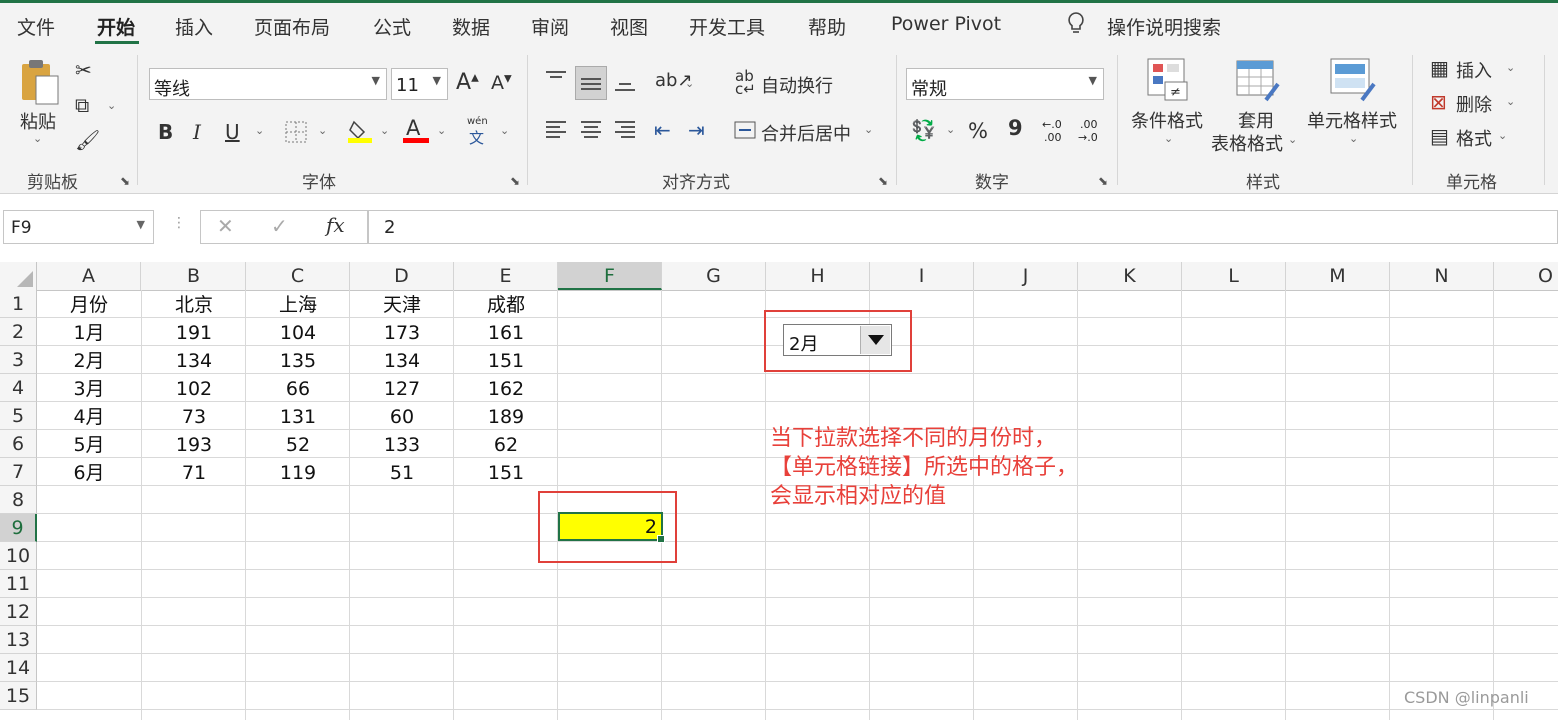 The width and height of the screenshot is (1558, 720). What do you see at coordinates (361, 132) in the screenshot?
I see `fill-color-icon` at bounding box center [361, 132].